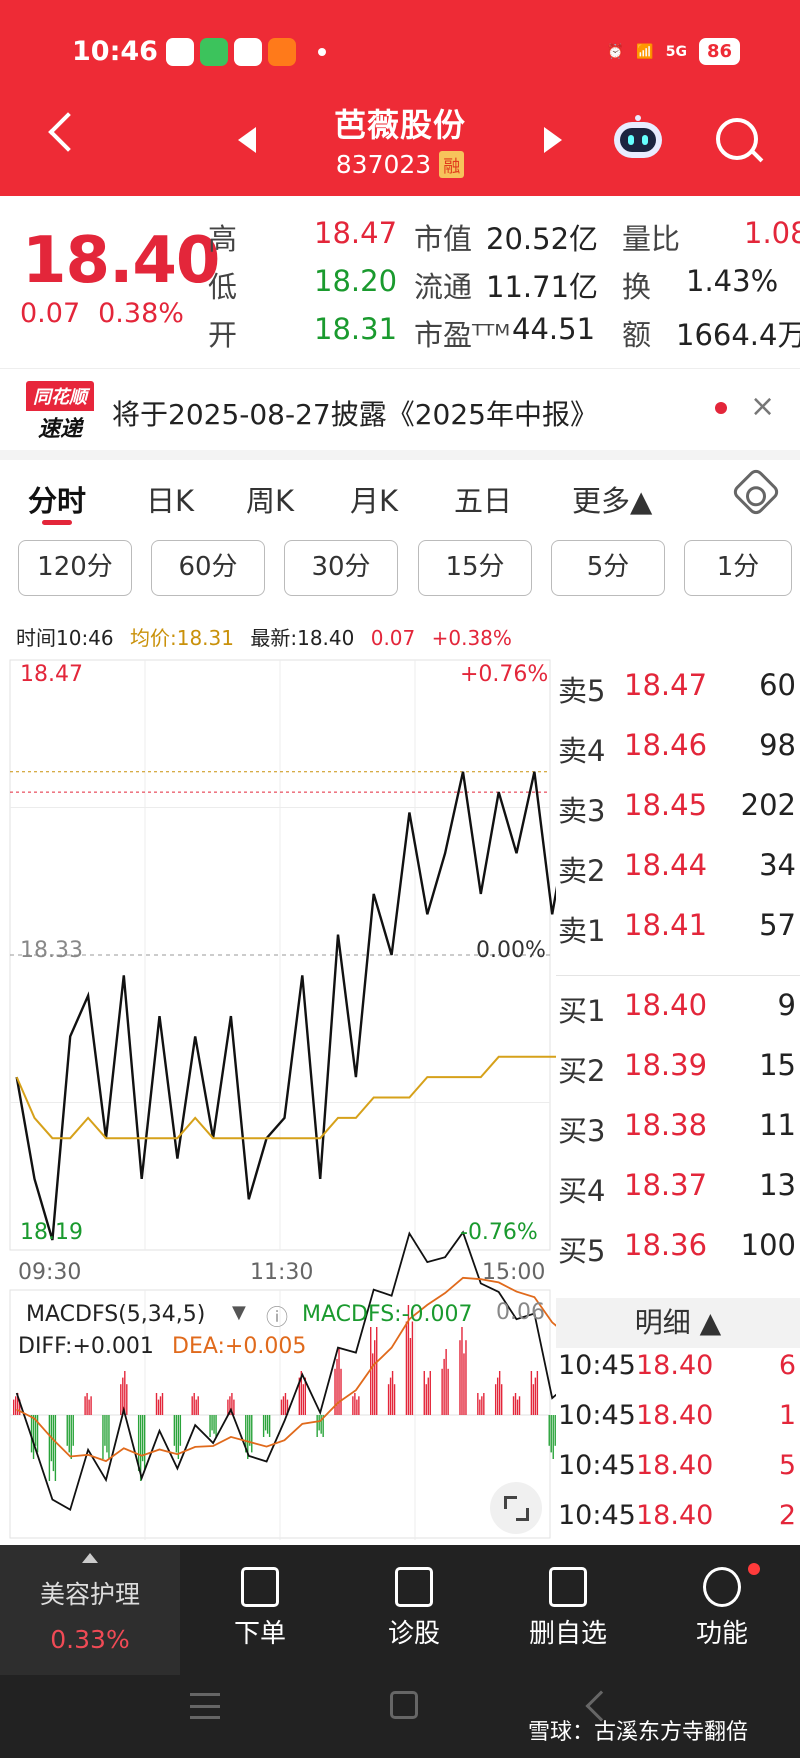 The image size is (800, 1758). What do you see at coordinates (678, 1323) in the screenshot?
I see `trade-detail-header: 明细 ▲` at bounding box center [678, 1323].